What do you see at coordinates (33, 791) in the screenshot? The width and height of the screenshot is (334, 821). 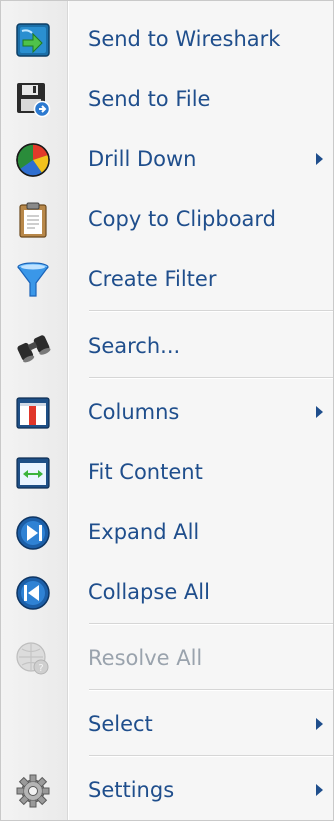 I see `gear-icon` at bounding box center [33, 791].